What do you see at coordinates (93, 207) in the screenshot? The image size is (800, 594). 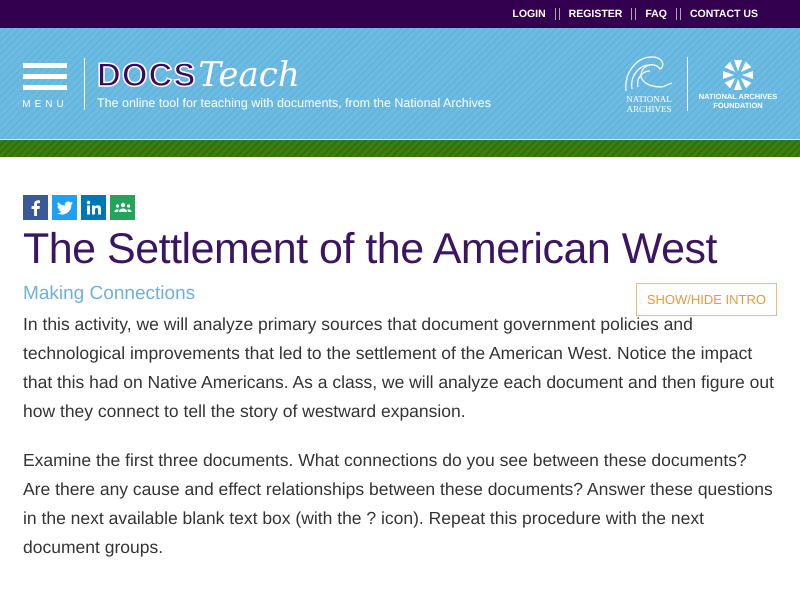 I see `linkedin-share-button` at bounding box center [93, 207].